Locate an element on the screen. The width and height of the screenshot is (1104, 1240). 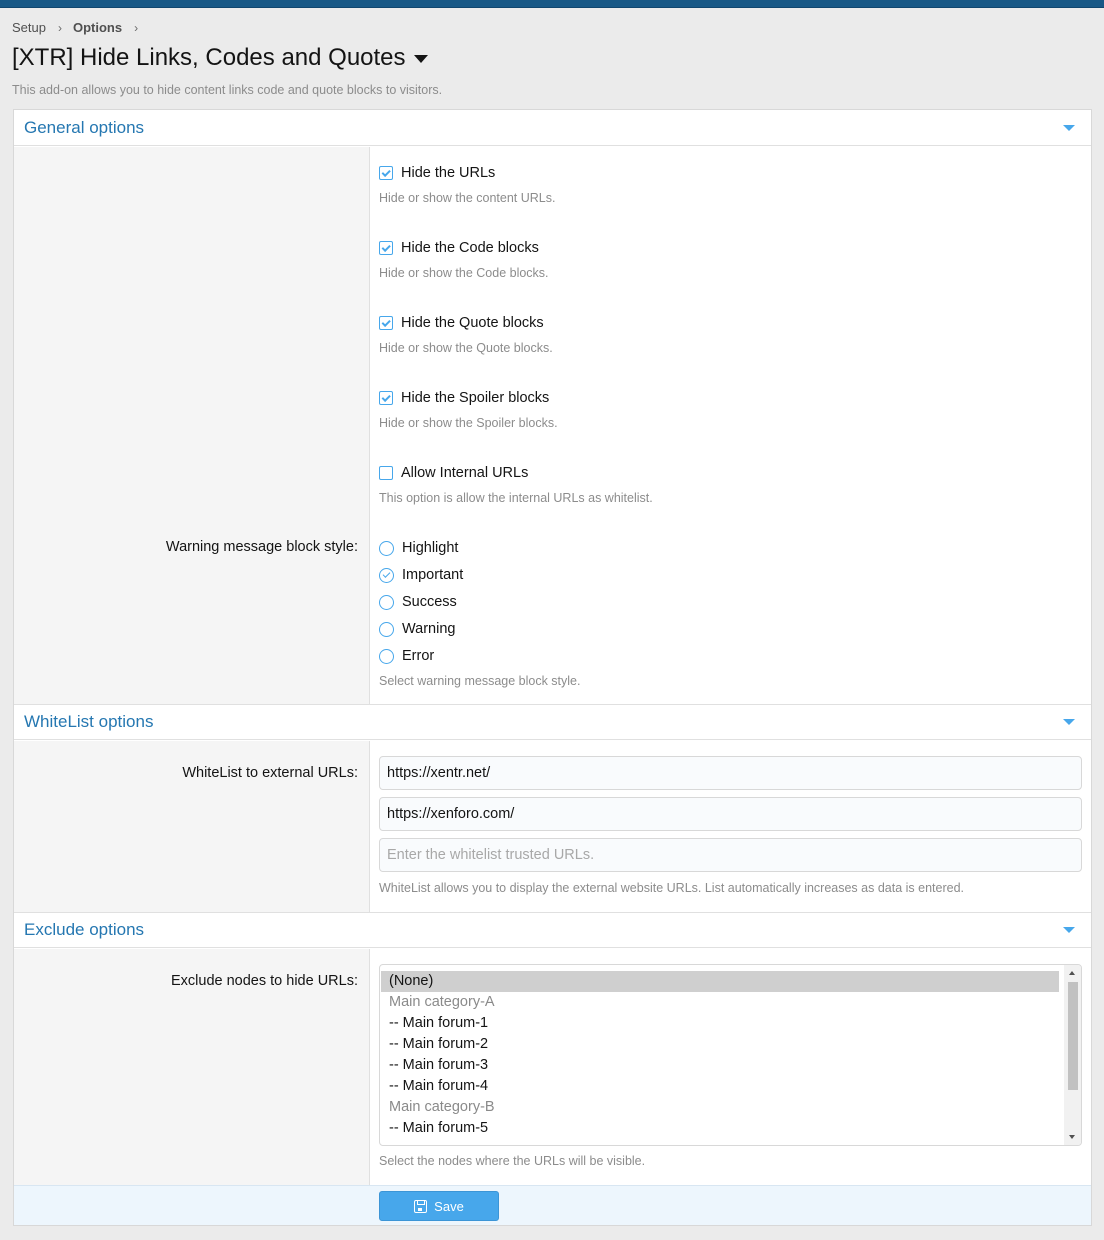
hide-spoiler-hint: Hide or show the Spoiler blocks. is located at coordinates (468, 423).